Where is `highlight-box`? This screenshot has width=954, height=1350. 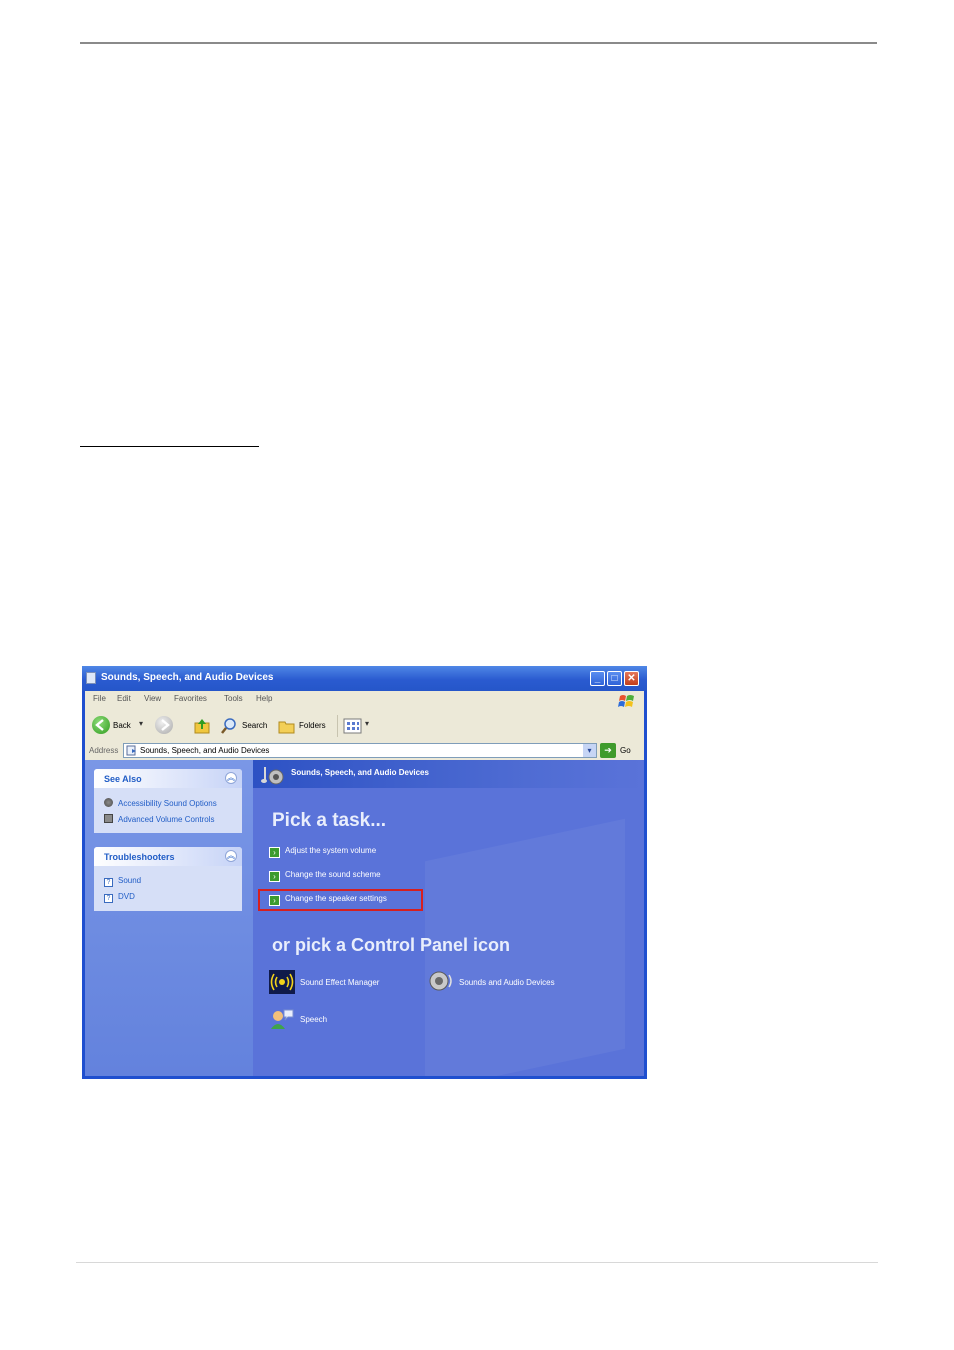
highlight-box is located at coordinates (340, 900).